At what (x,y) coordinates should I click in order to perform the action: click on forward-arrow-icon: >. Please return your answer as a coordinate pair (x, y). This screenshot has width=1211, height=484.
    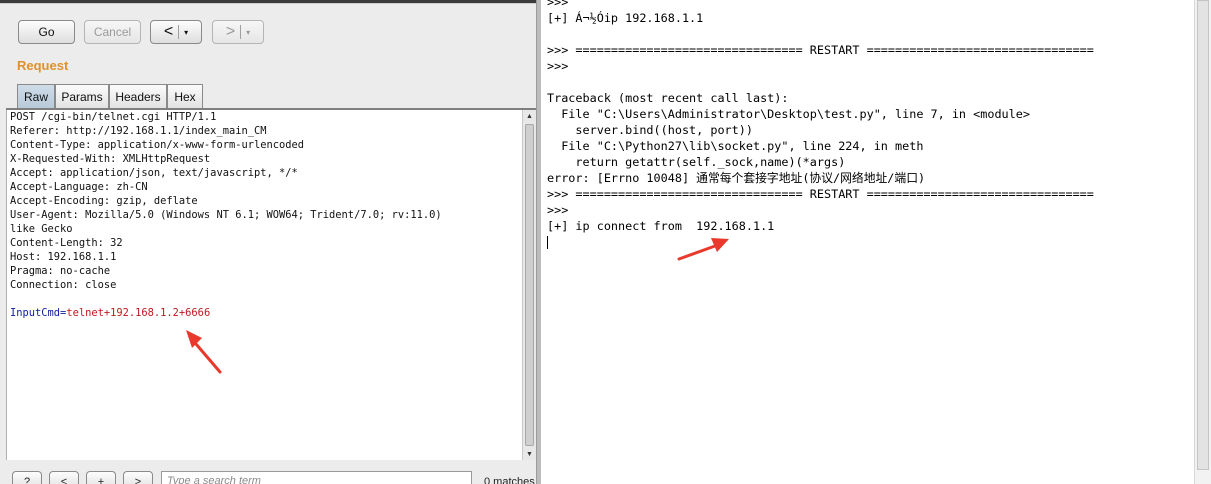
    Looking at the image, I should click on (230, 31).